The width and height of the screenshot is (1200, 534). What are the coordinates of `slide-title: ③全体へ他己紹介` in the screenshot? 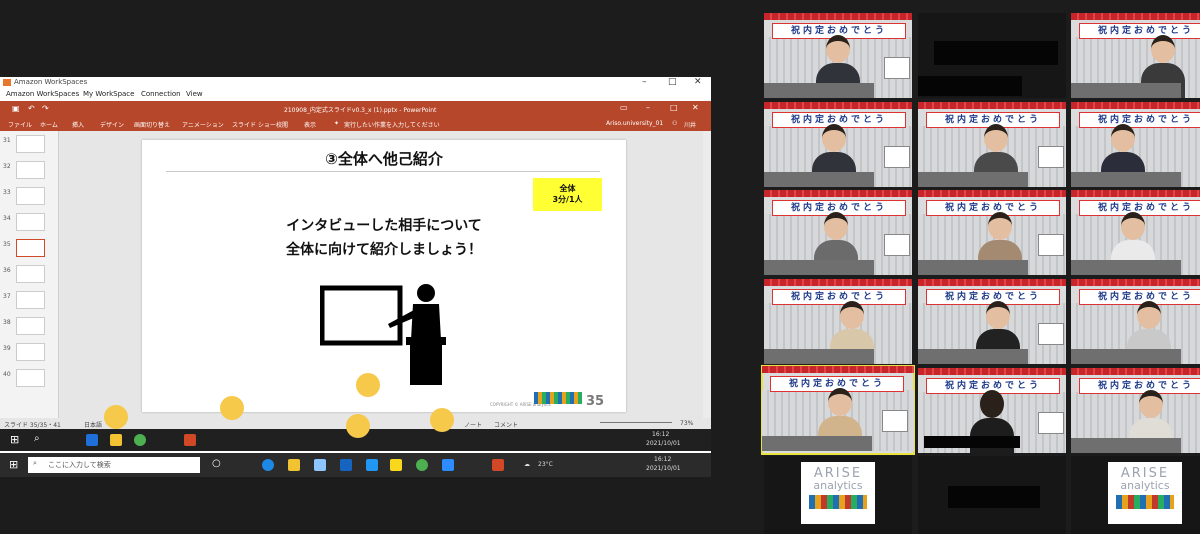 It's located at (384, 159).